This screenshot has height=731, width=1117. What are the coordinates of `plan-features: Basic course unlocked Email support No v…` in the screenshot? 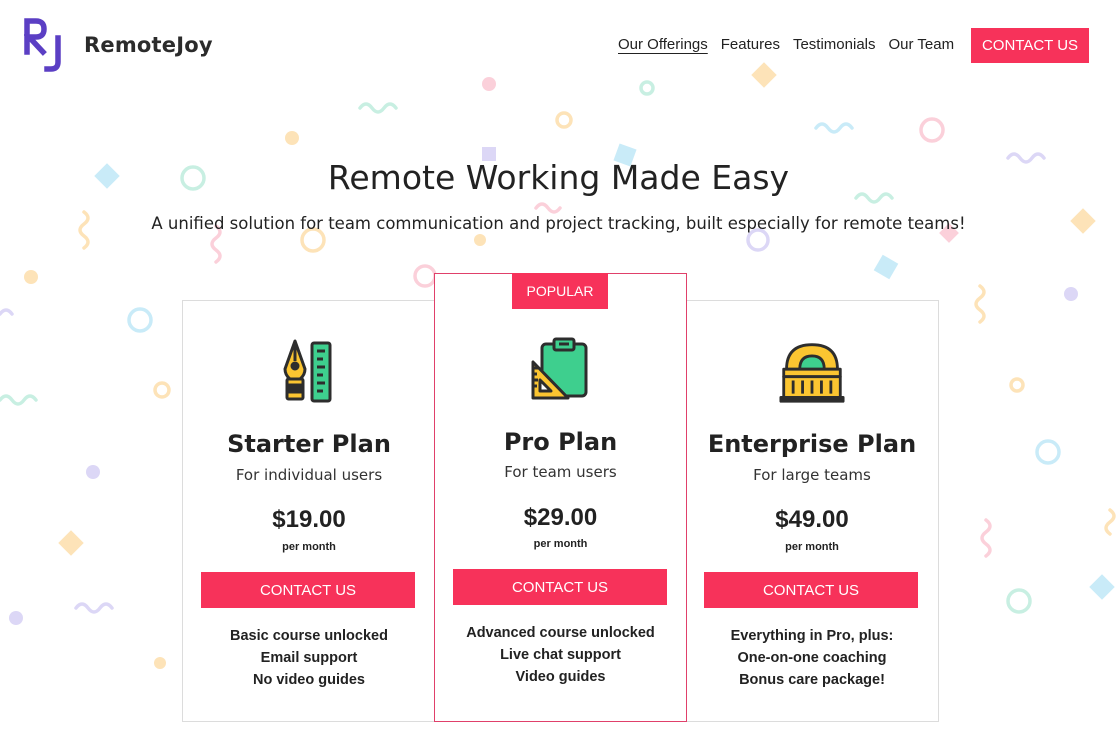 It's located at (309, 658).